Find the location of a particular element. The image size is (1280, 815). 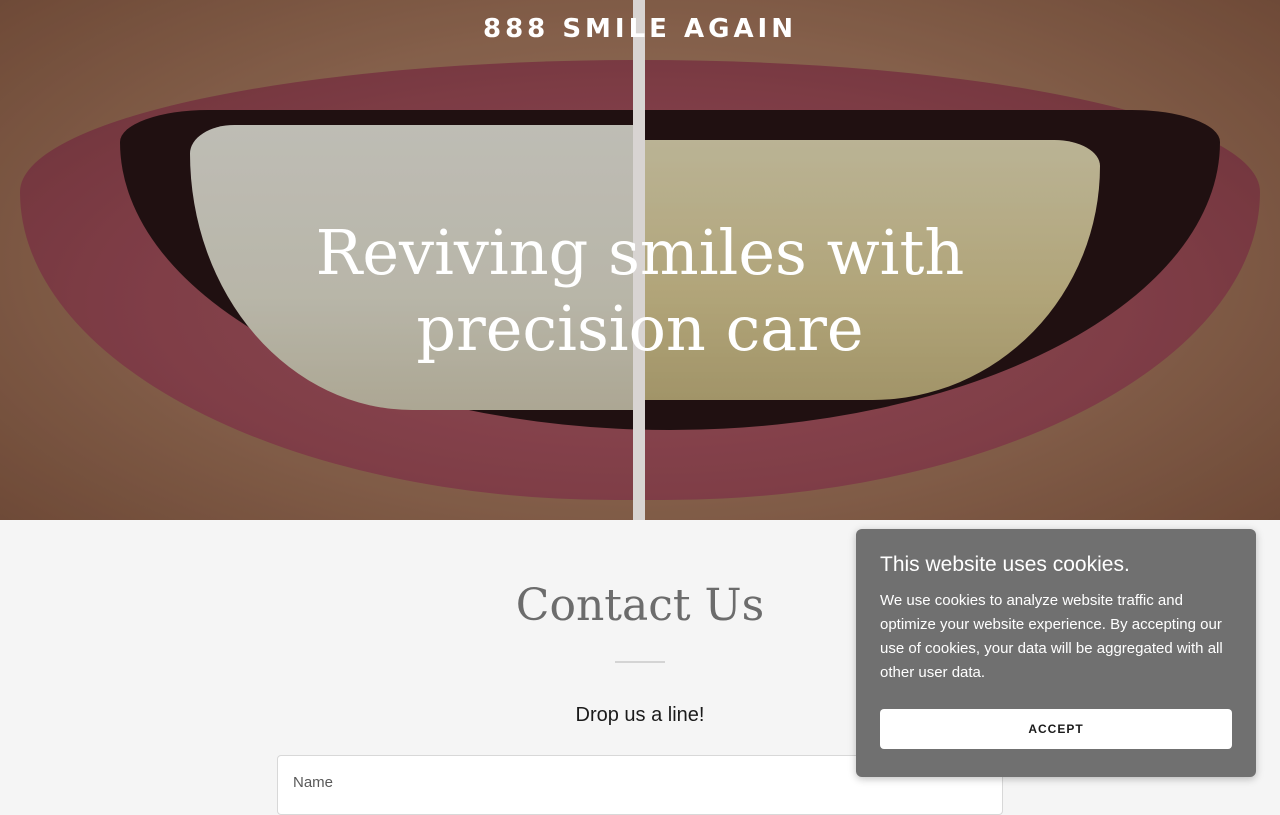

cookie-banner-title: This website uses cookies. is located at coordinates (1005, 564).